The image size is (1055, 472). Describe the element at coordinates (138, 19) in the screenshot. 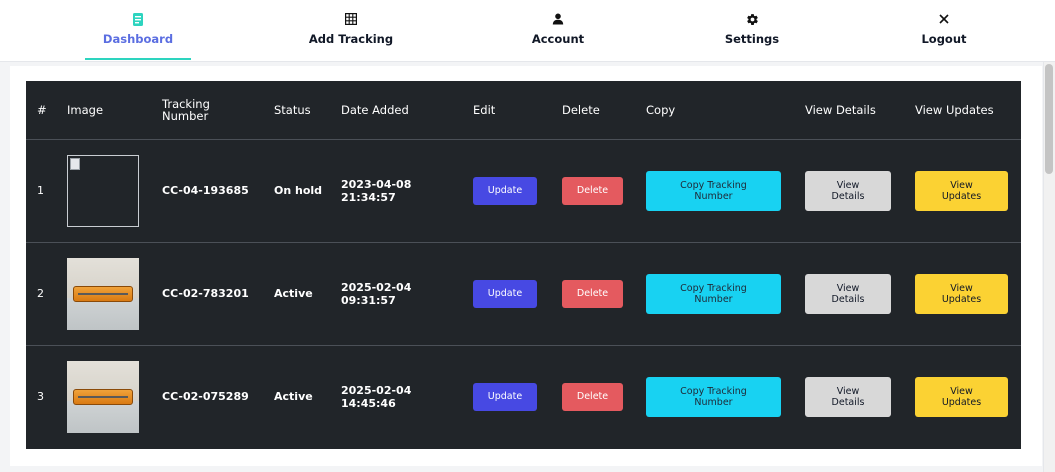

I see `document-icon` at that location.